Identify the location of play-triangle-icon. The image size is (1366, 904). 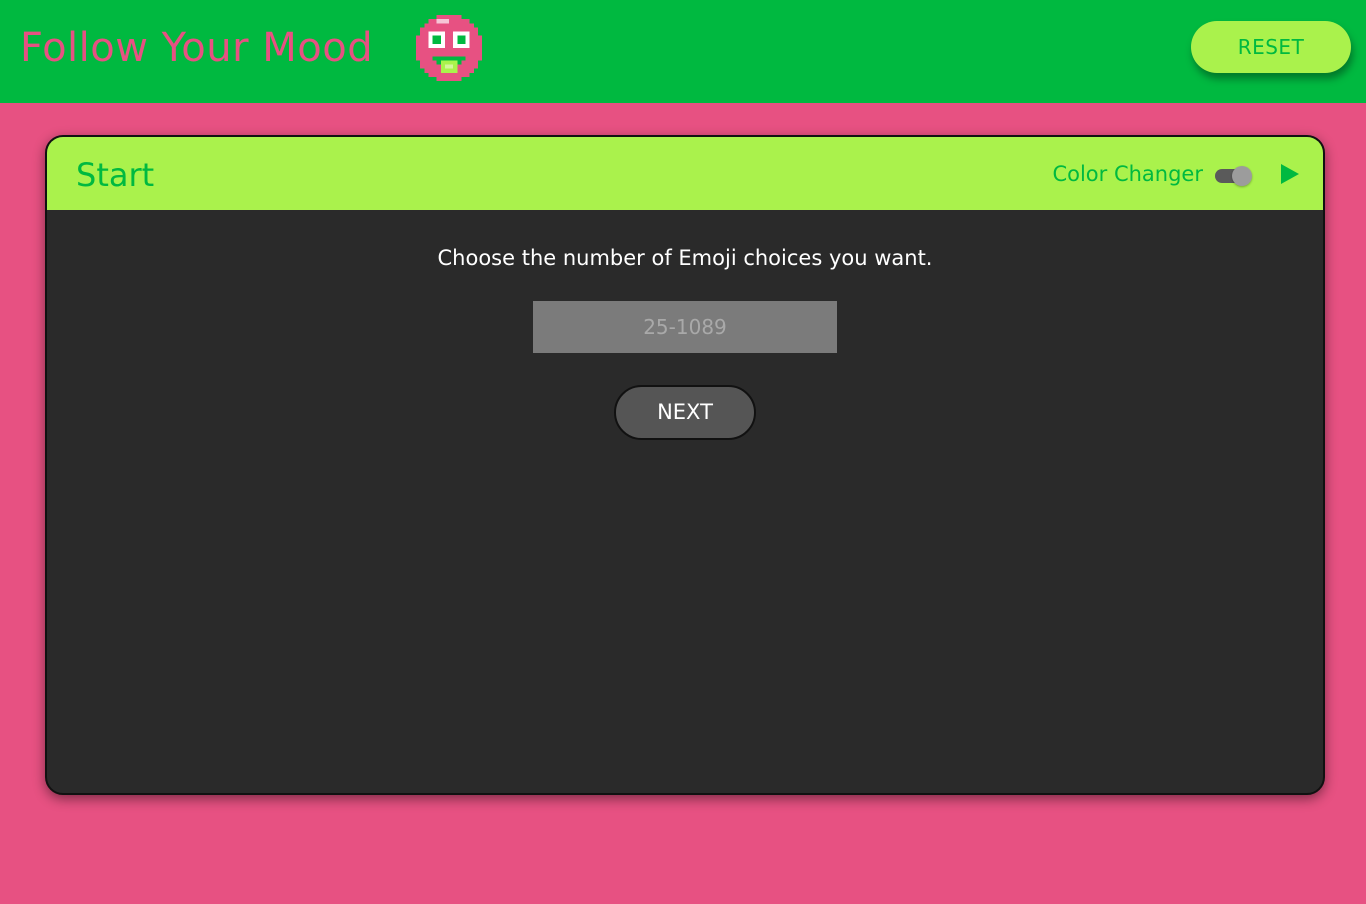
(1290, 174).